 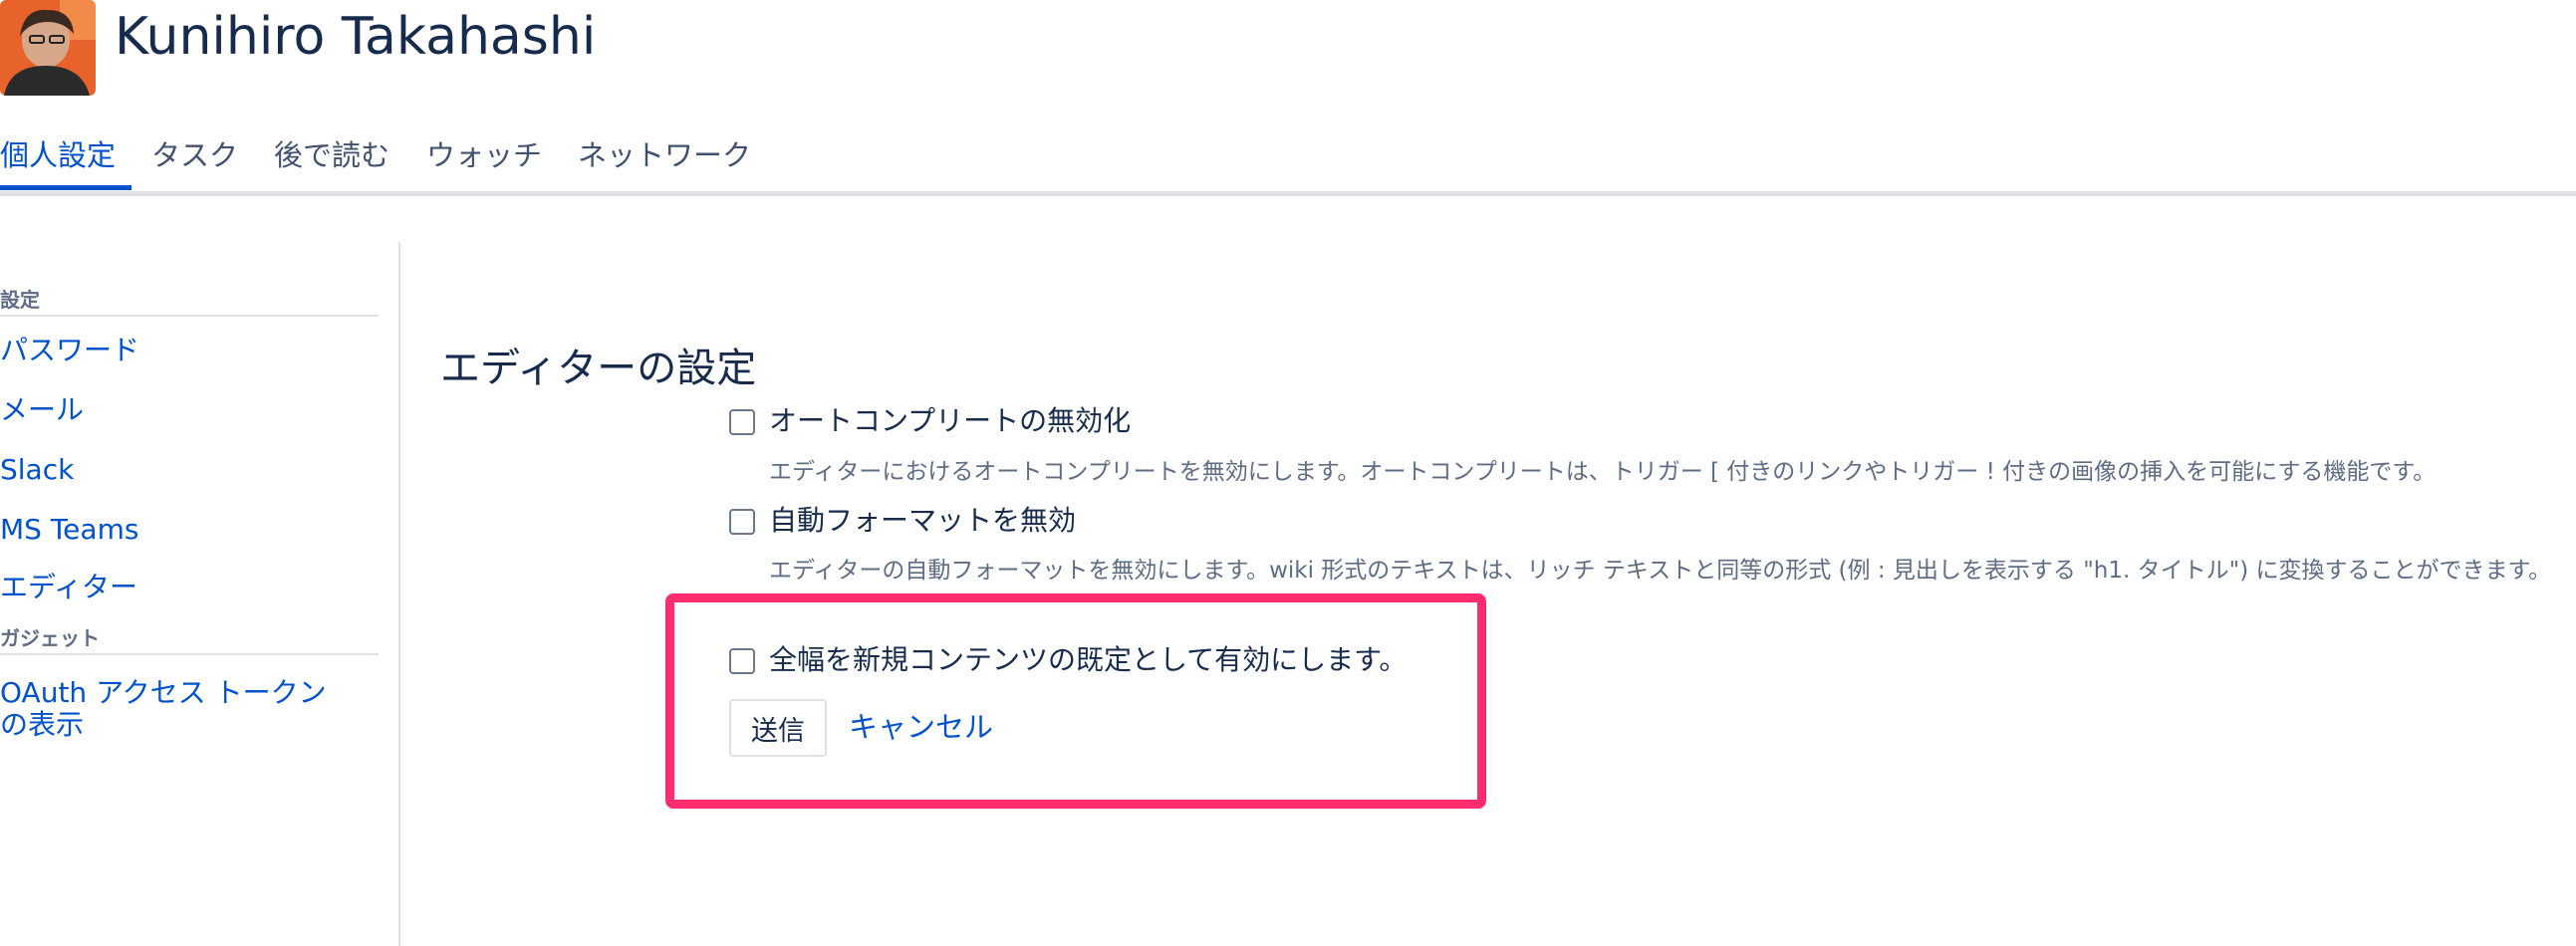 I want to click on sidebar-heading-gadgets: ガジェット, so click(x=189, y=639).